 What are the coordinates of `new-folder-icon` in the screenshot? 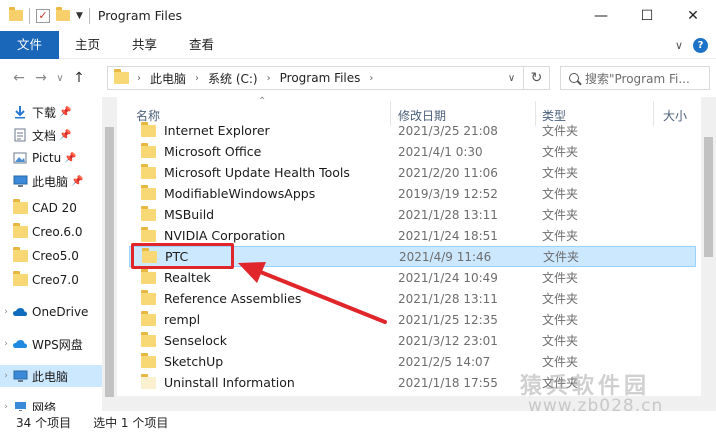 It's located at (63, 14).